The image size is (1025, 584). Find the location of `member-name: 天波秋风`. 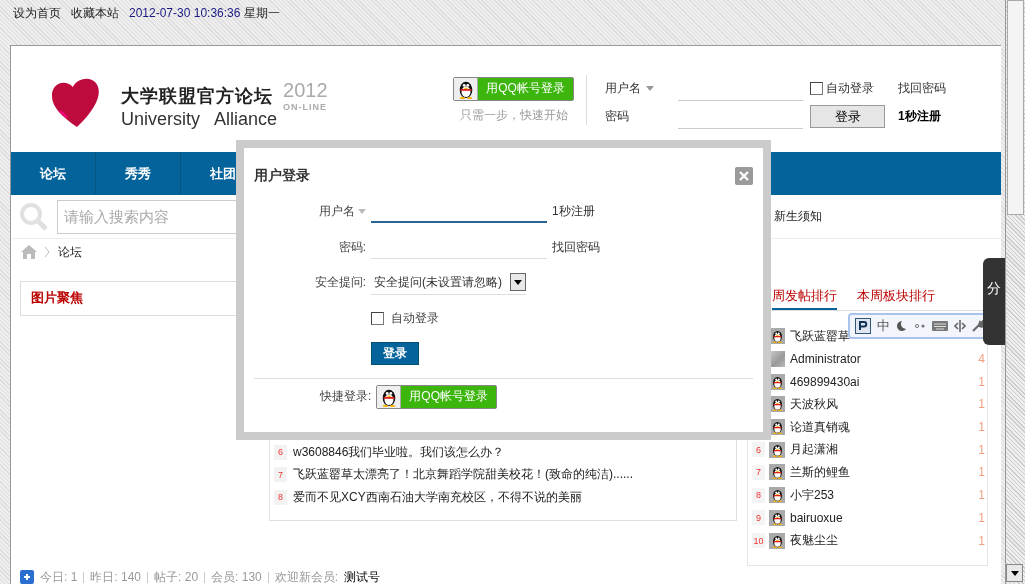

member-name: 天波秋风 is located at coordinates (814, 404).